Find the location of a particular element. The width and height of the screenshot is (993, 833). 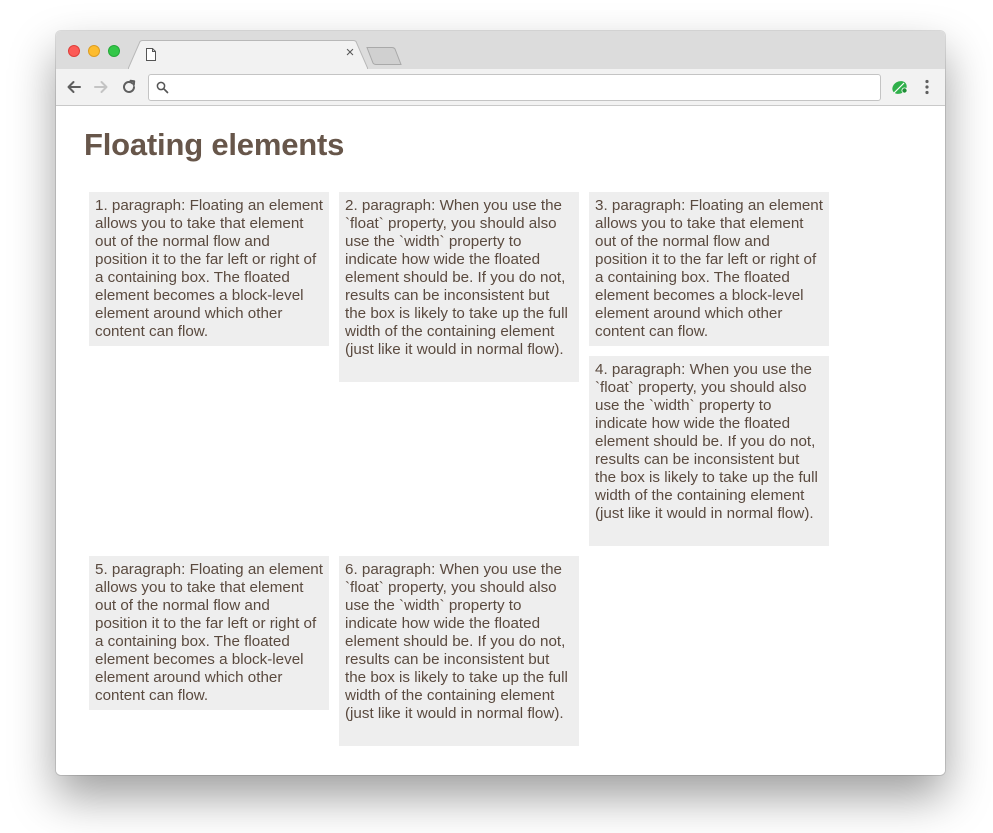

close-window-button is located at coordinates (74, 51).